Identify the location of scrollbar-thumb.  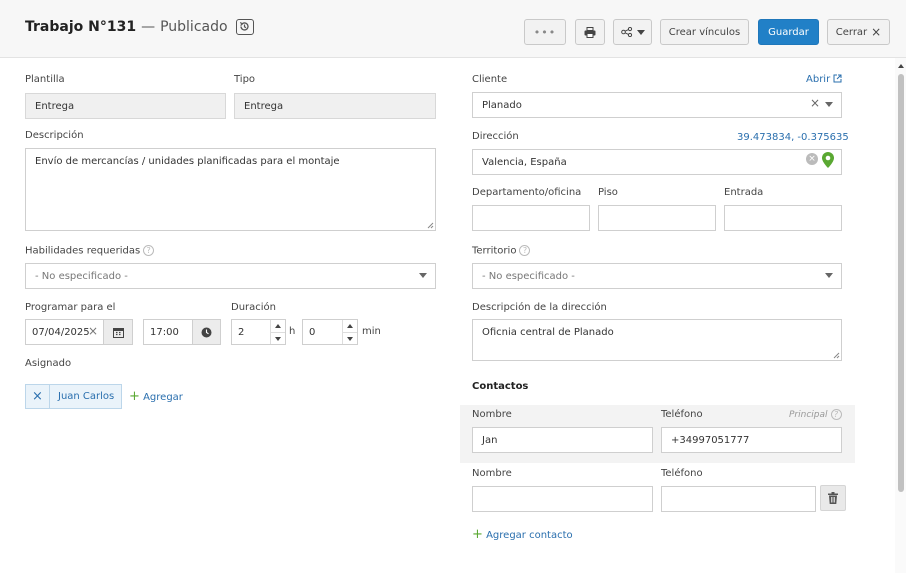
(901, 283).